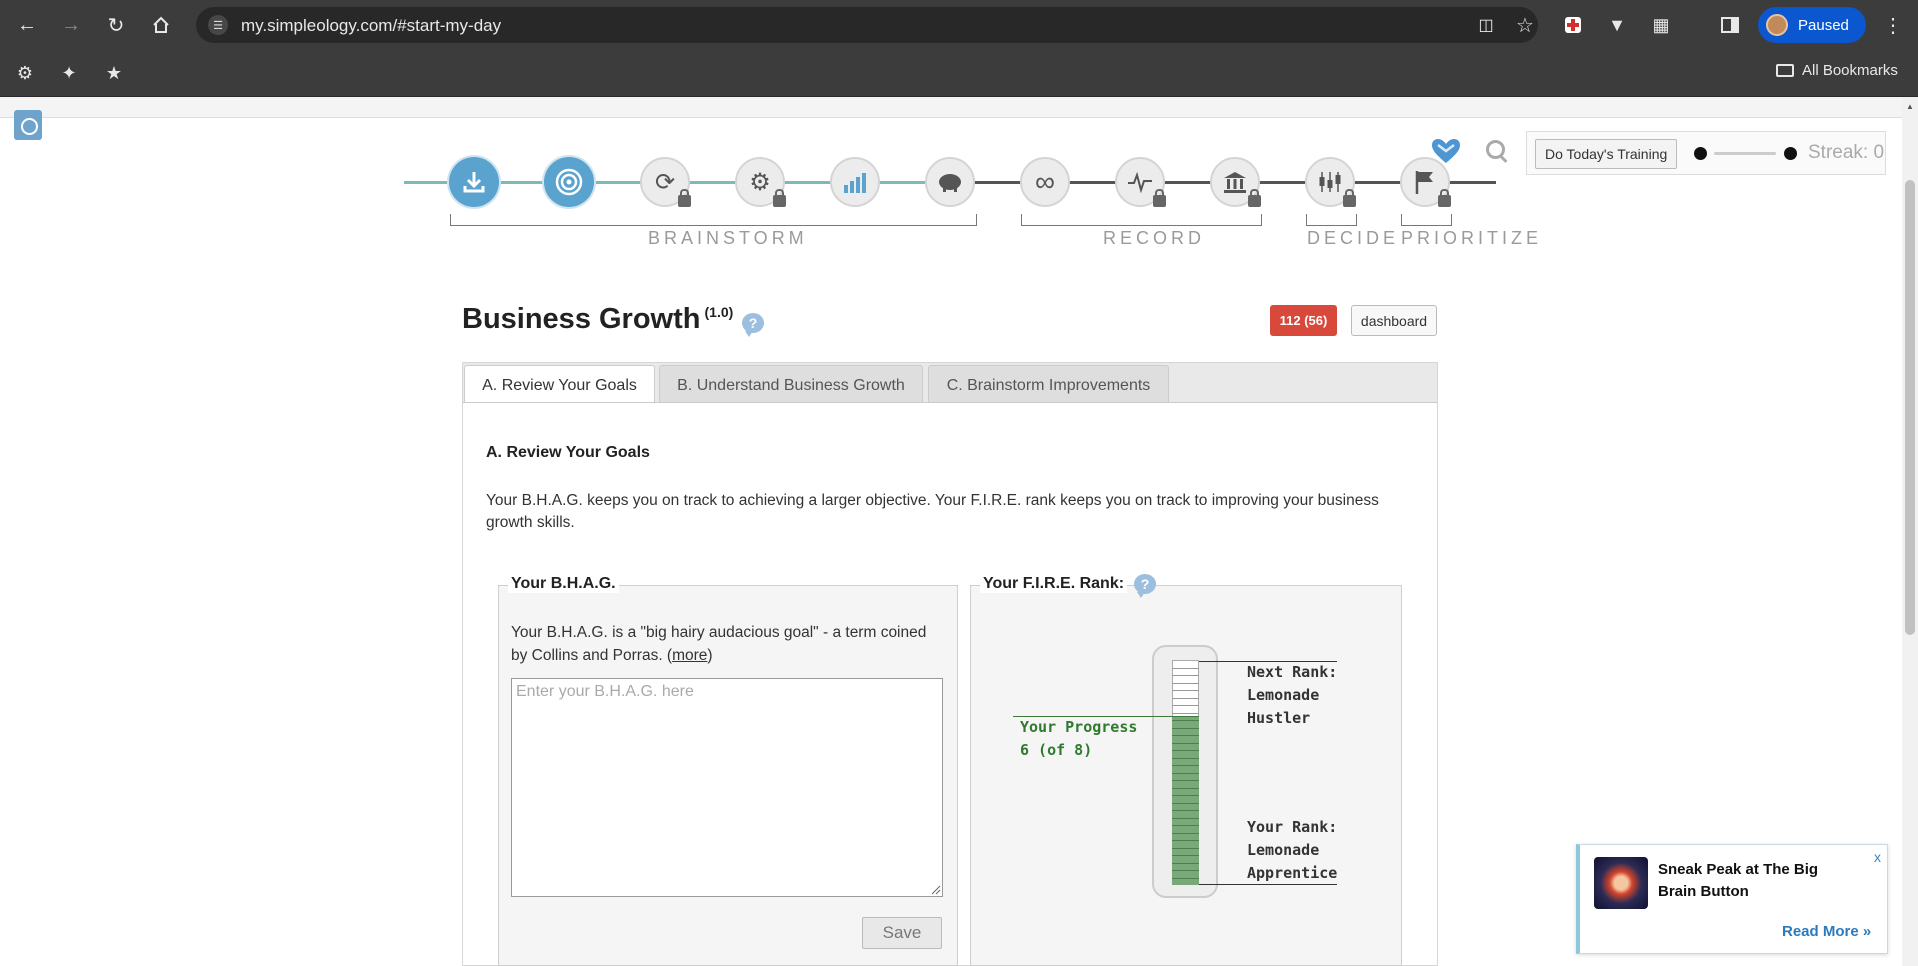  What do you see at coordinates (1079, 727) in the screenshot?
I see `progress-heading: Your Progress` at bounding box center [1079, 727].